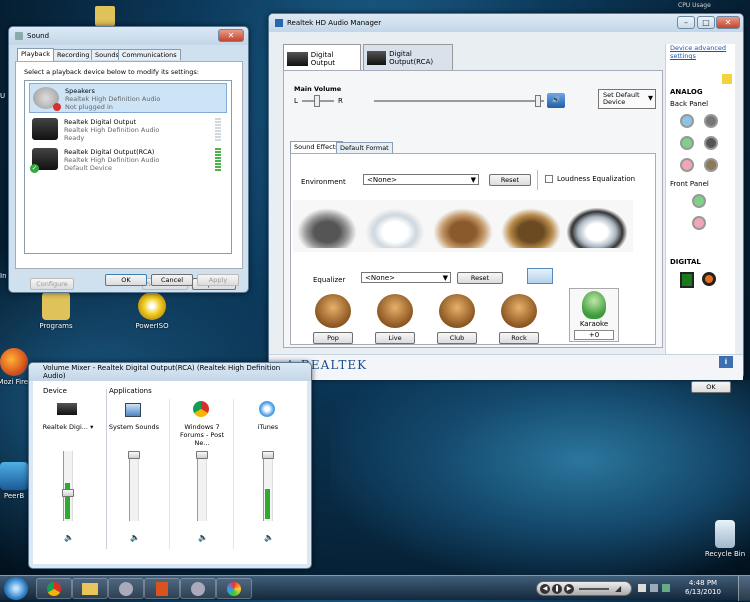 The width and height of the screenshot is (750, 602). What do you see at coordinates (510, 180) in the screenshot?
I see `environment-reset-button: Reset` at bounding box center [510, 180].